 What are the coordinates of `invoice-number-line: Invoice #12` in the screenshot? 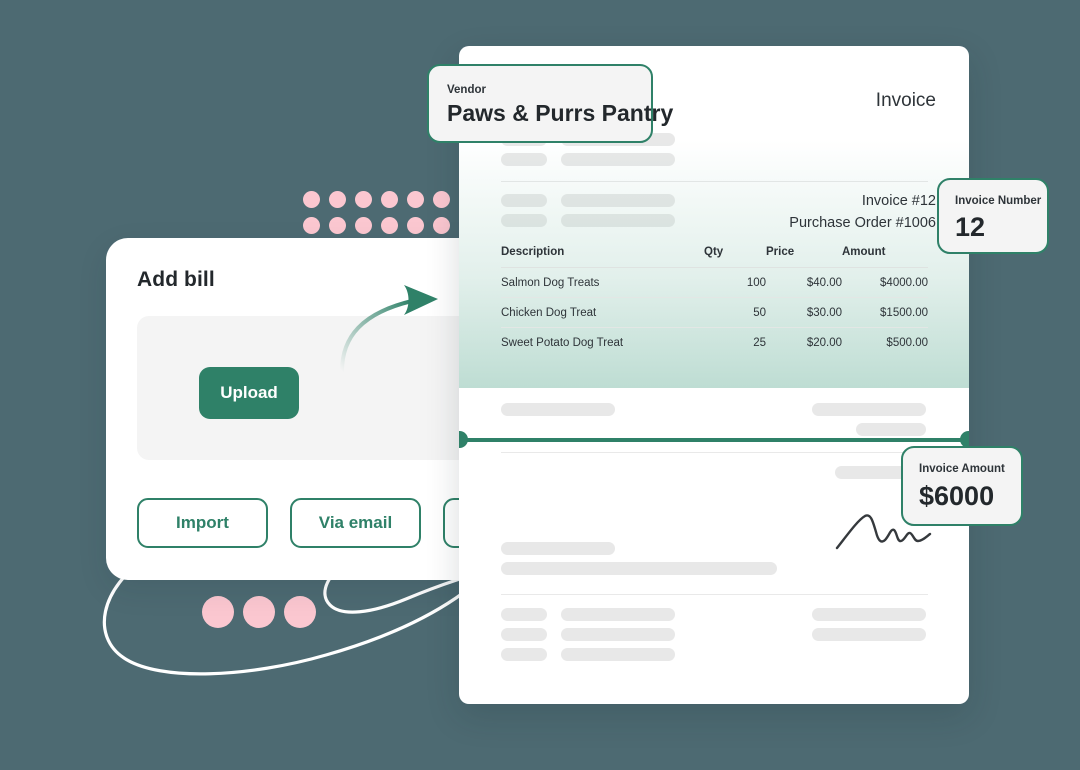 It's located at (898, 201).